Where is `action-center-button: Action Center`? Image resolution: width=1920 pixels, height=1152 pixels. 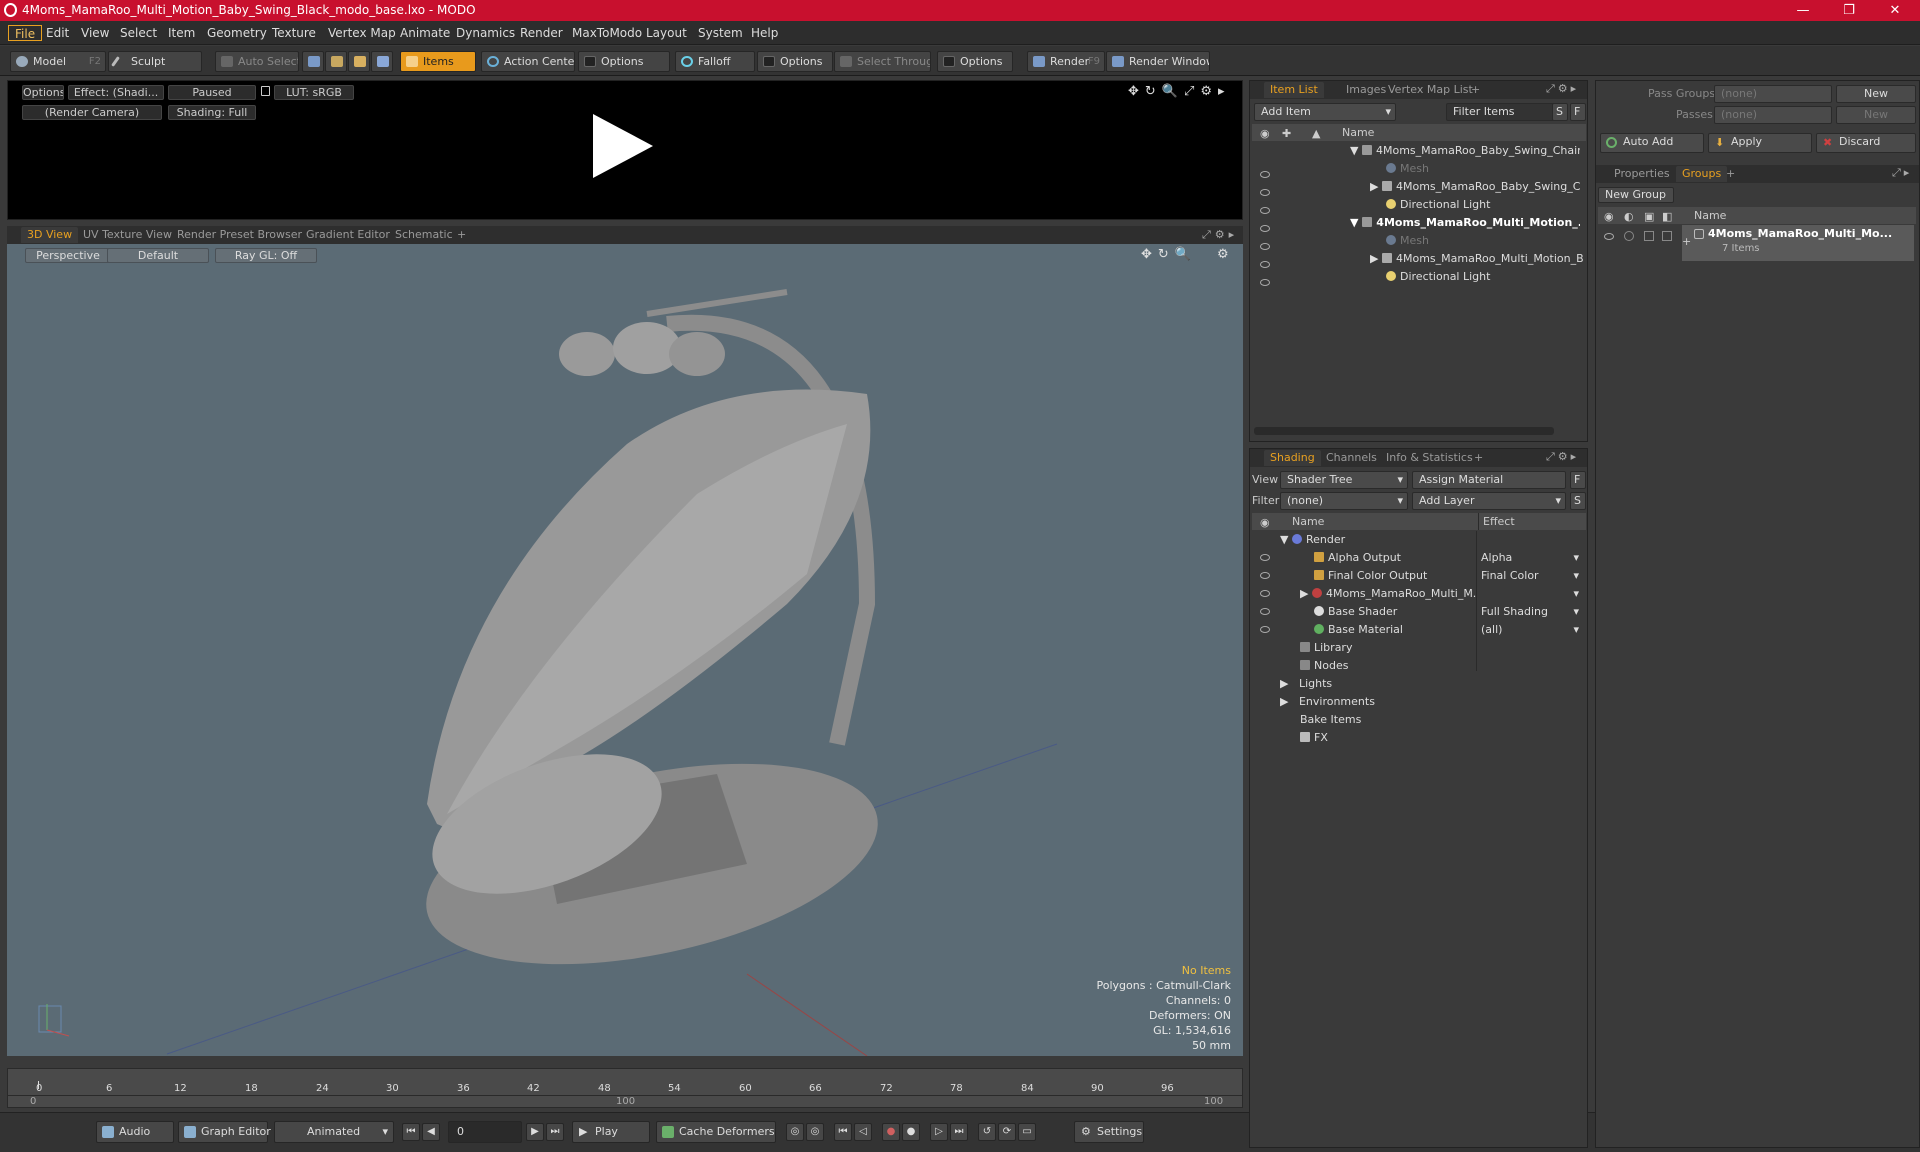
action-center-button: Action Center is located at coordinates (528, 61).